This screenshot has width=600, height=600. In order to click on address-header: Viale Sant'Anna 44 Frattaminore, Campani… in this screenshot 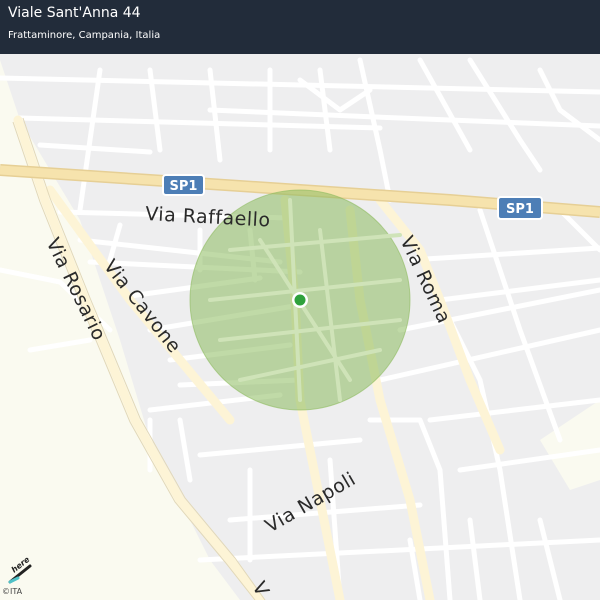, I will do `click(300, 27)`.